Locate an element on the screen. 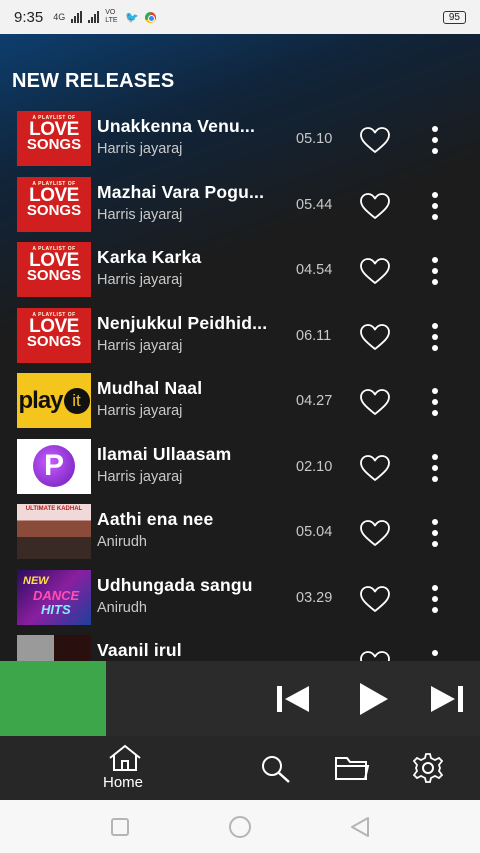 Image resolution: width=480 pixels, height=853 pixels. track-duration: 04.54 is located at coordinates (314, 270).